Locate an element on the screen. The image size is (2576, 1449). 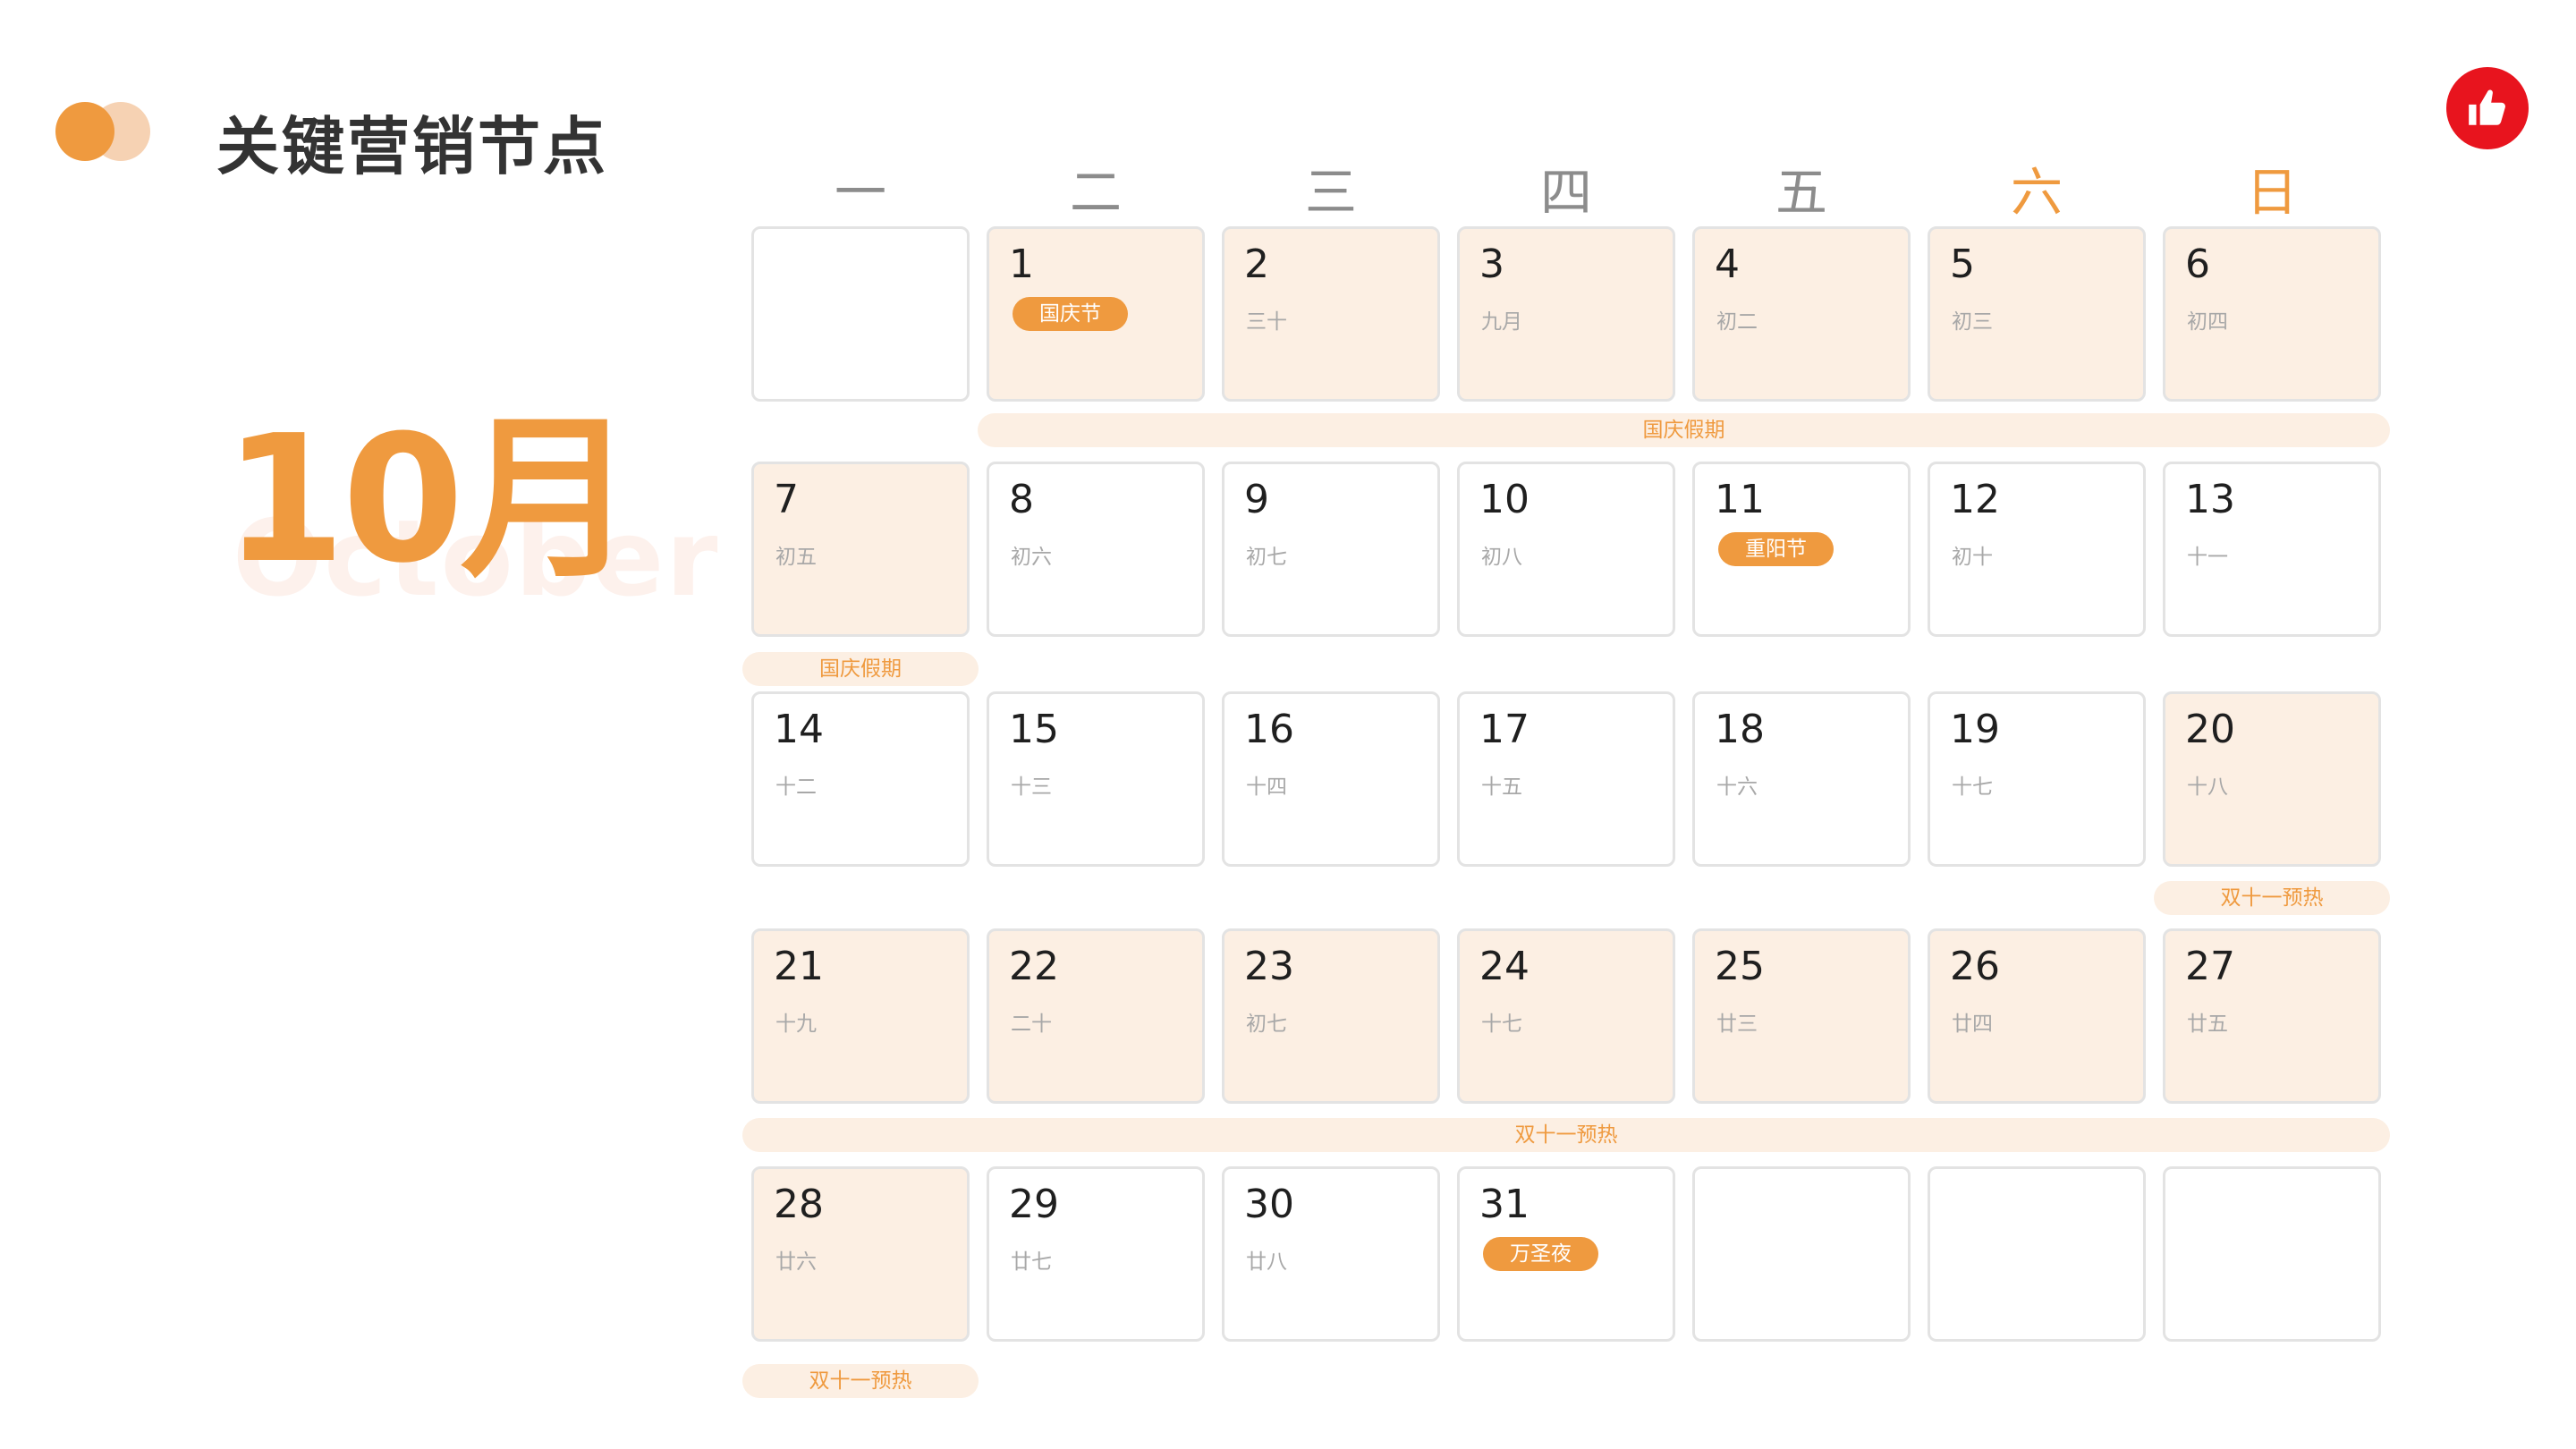
weekday-2: 二 is located at coordinates (1095, 192).